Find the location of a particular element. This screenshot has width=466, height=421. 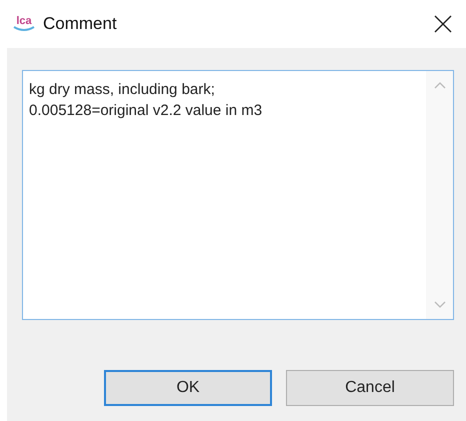

window-title: Comment is located at coordinates (80, 24).